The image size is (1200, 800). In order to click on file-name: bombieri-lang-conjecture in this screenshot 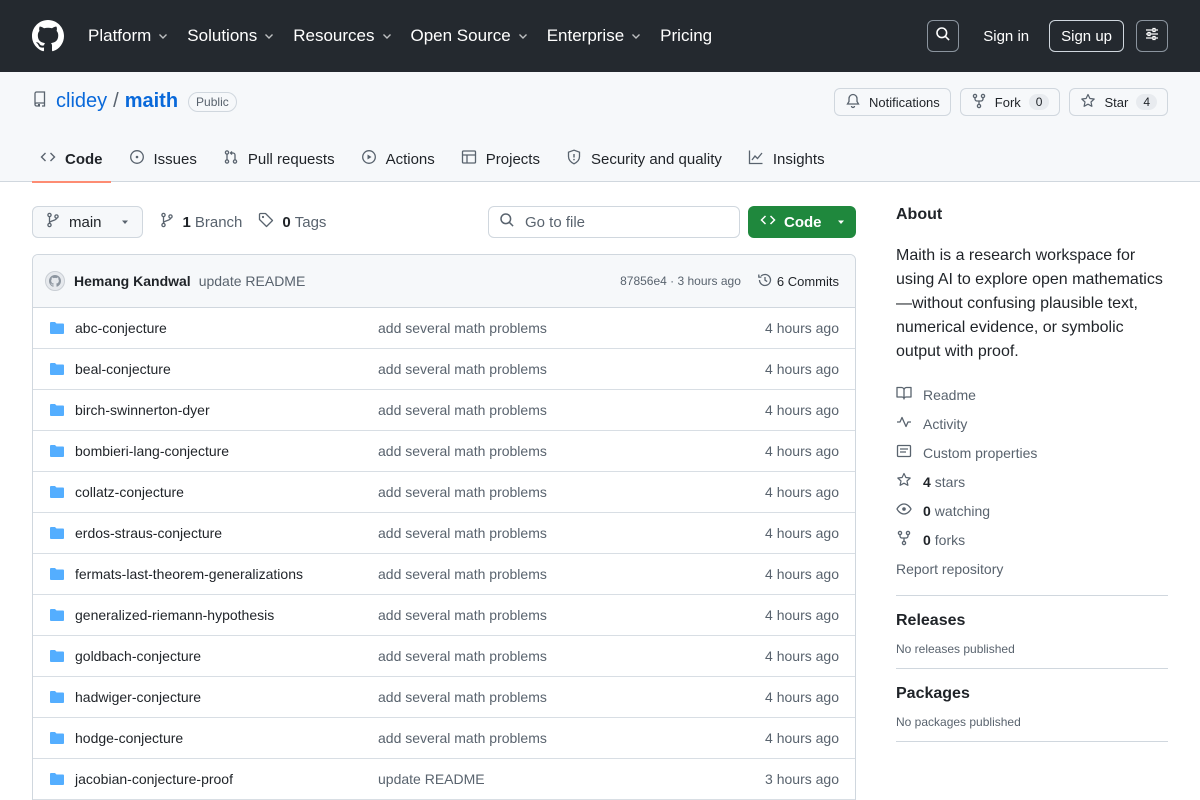, I will do `click(226, 451)`.